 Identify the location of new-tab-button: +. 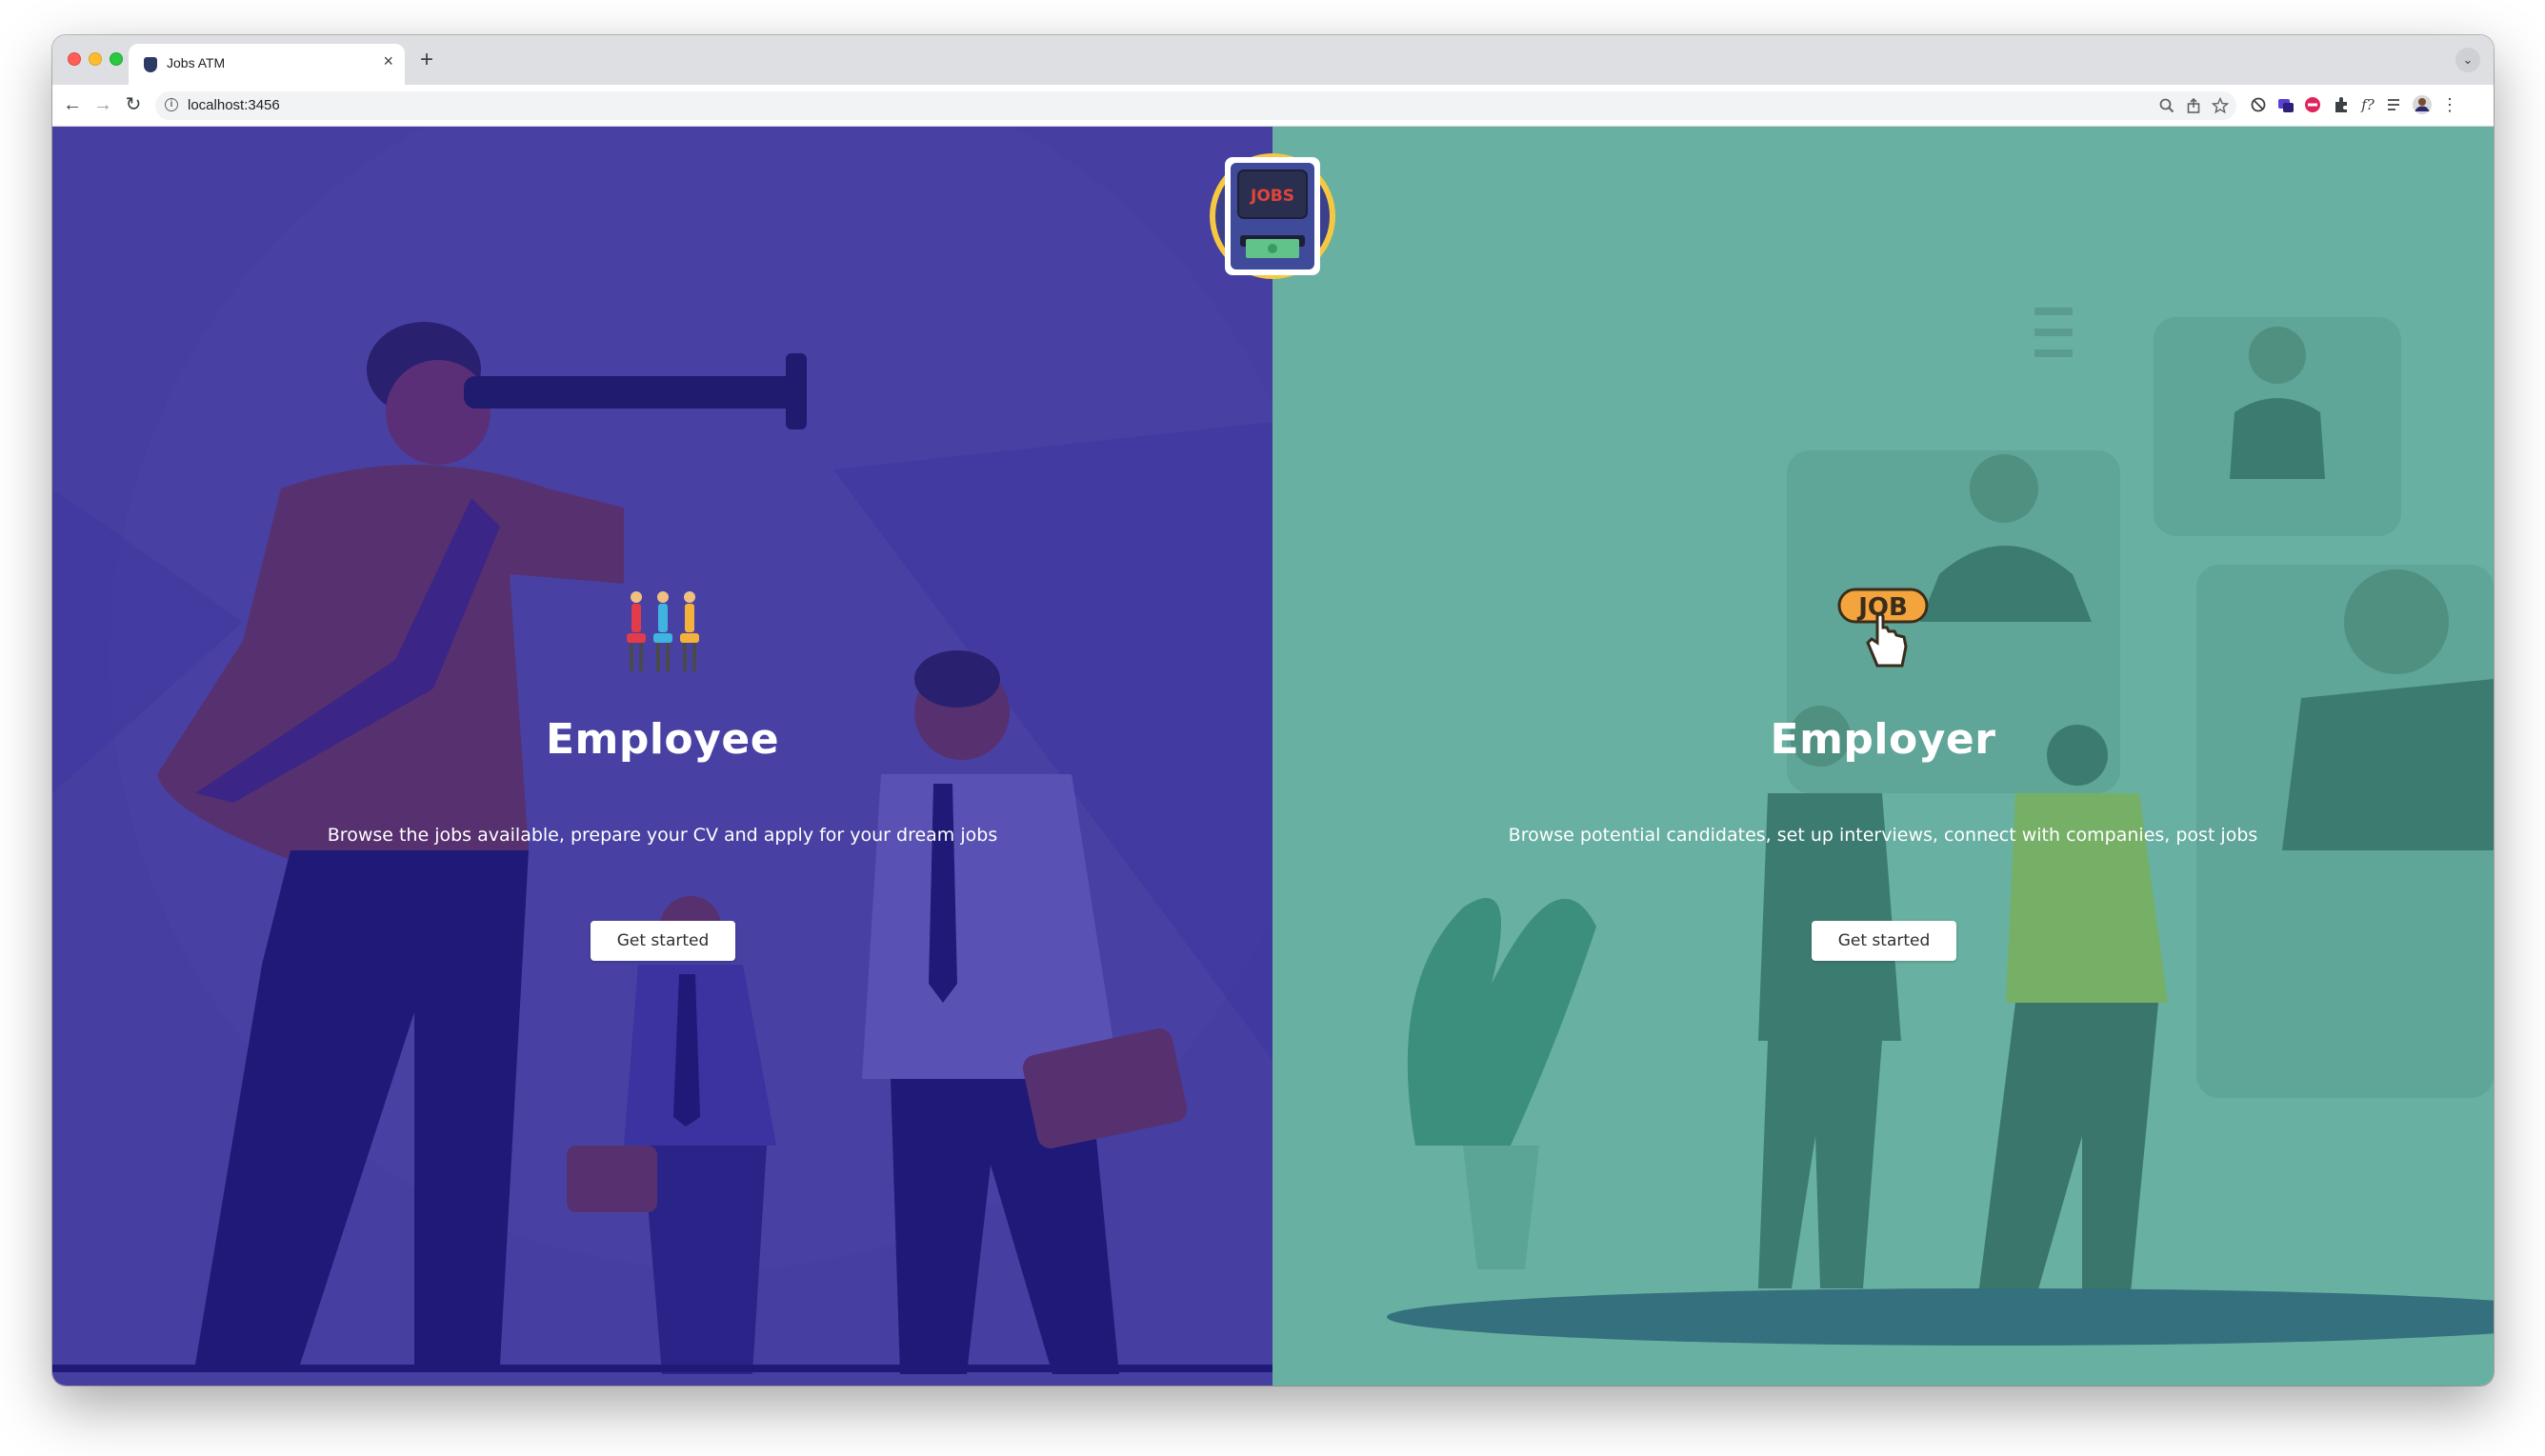
(426, 60).